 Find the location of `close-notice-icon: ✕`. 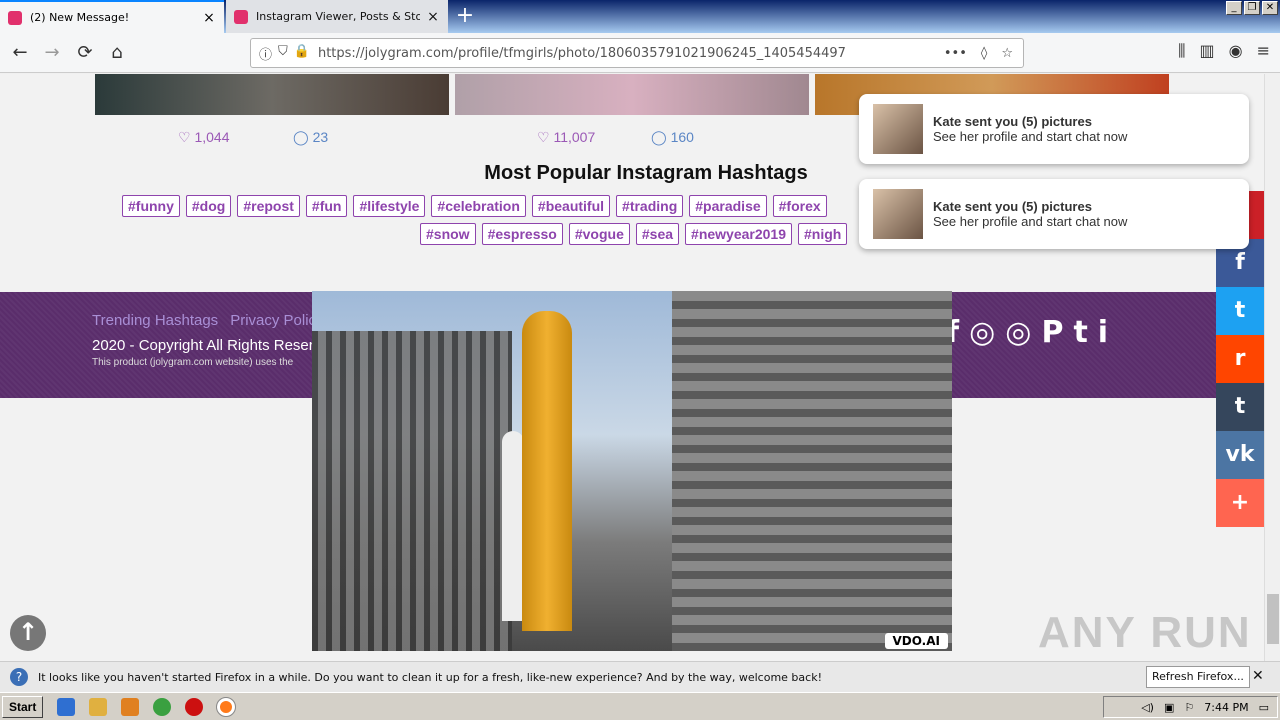

close-notice-icon: ✕ is located at coordinates (1258, 676).